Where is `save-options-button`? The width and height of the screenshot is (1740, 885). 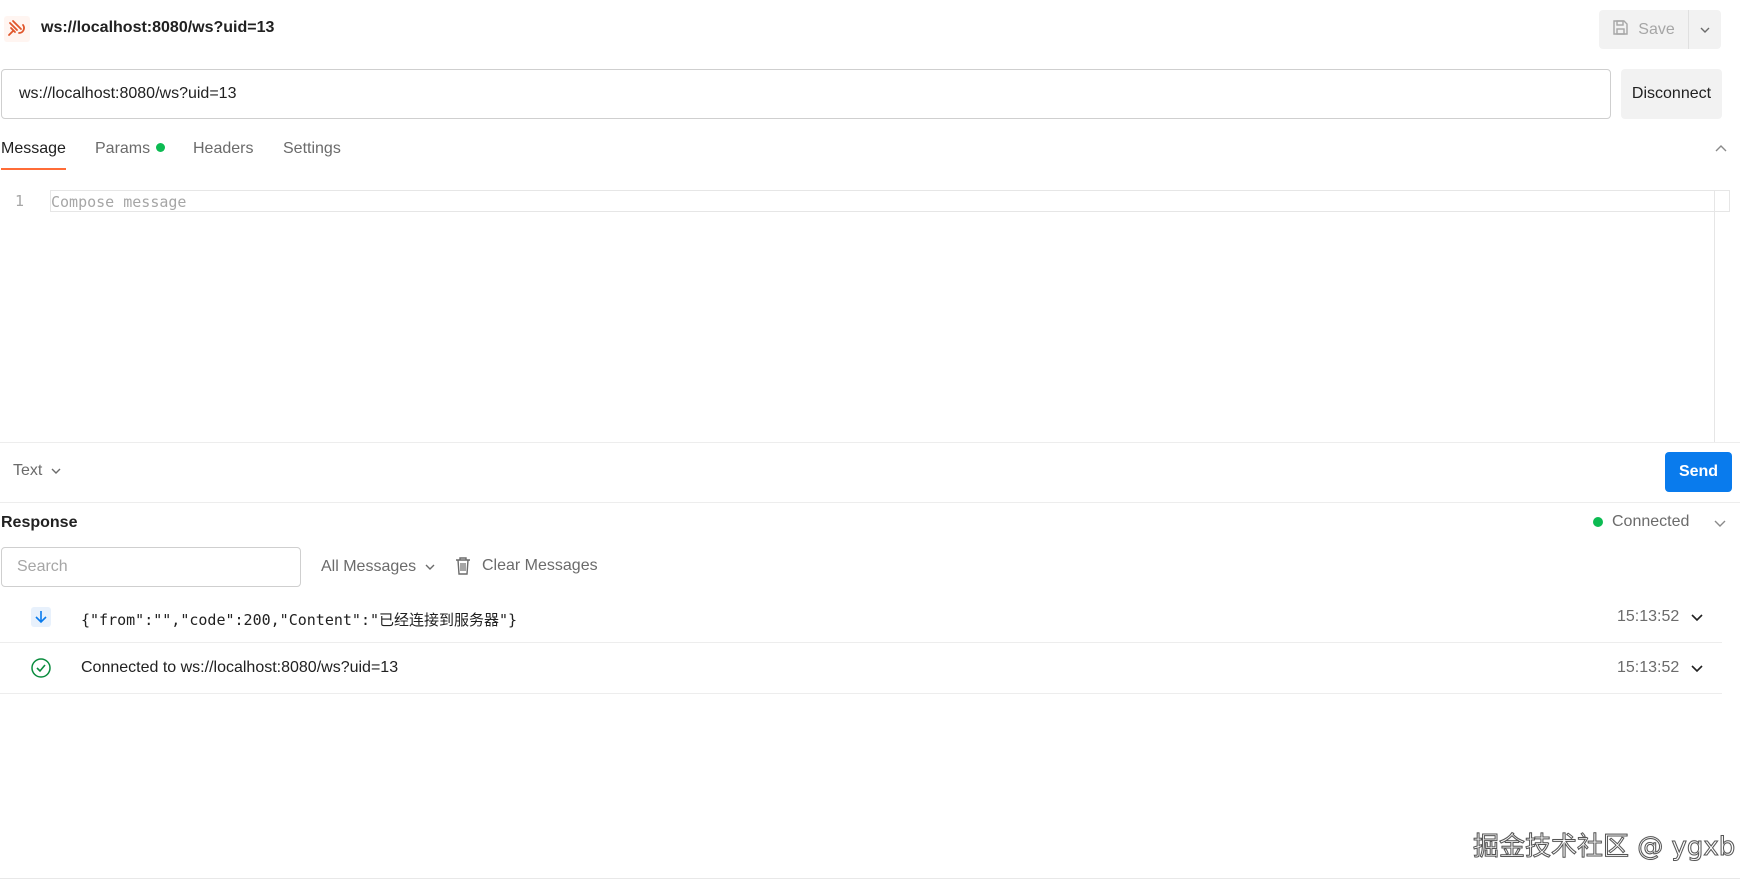 save-options-button is located at coordinates (1705, 29).